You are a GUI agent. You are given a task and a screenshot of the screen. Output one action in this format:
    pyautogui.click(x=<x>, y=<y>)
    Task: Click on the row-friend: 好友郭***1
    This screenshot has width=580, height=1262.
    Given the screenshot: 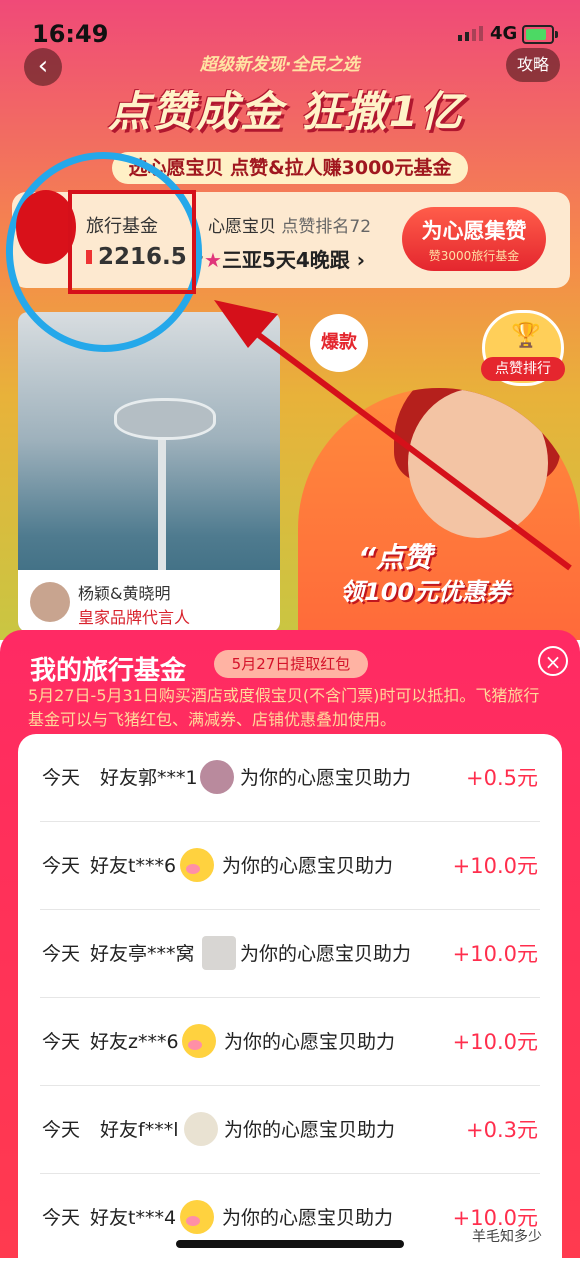 What is the action you would take?
    pyautogui.click(x=149, y=778)
    